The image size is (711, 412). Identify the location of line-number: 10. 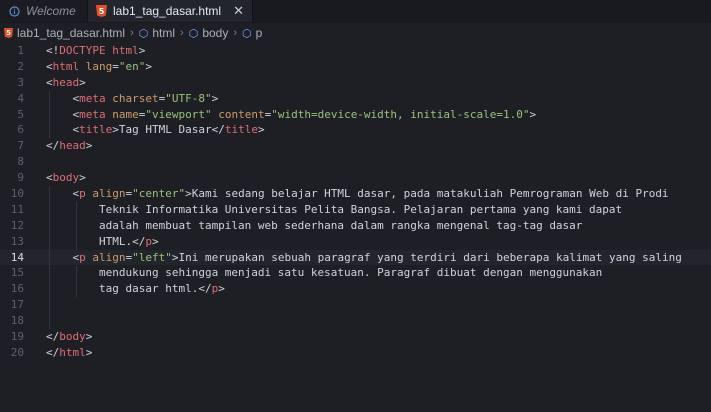
(17, 194).